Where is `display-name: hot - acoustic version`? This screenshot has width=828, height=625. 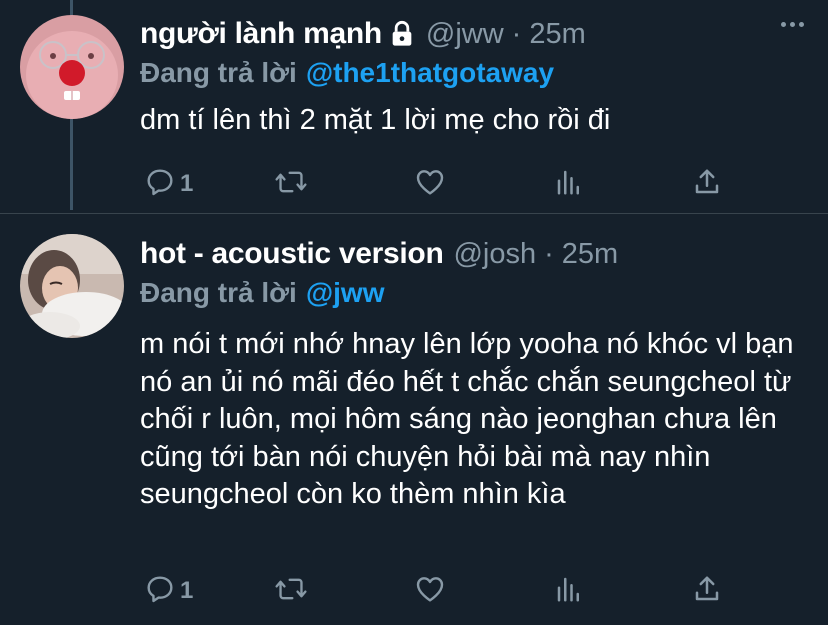 display-name: hot - acoustic version is located at coordinates (292, 254).